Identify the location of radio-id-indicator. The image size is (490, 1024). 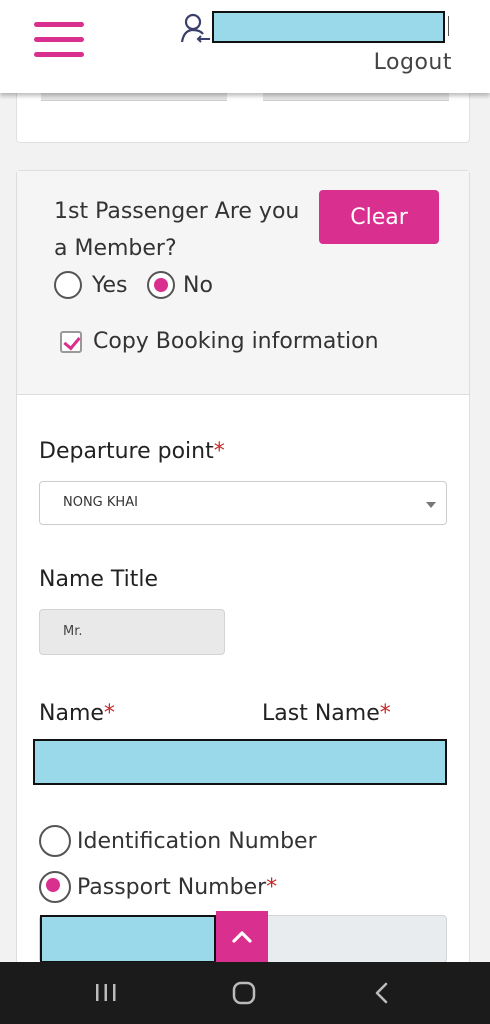
(55, 841).